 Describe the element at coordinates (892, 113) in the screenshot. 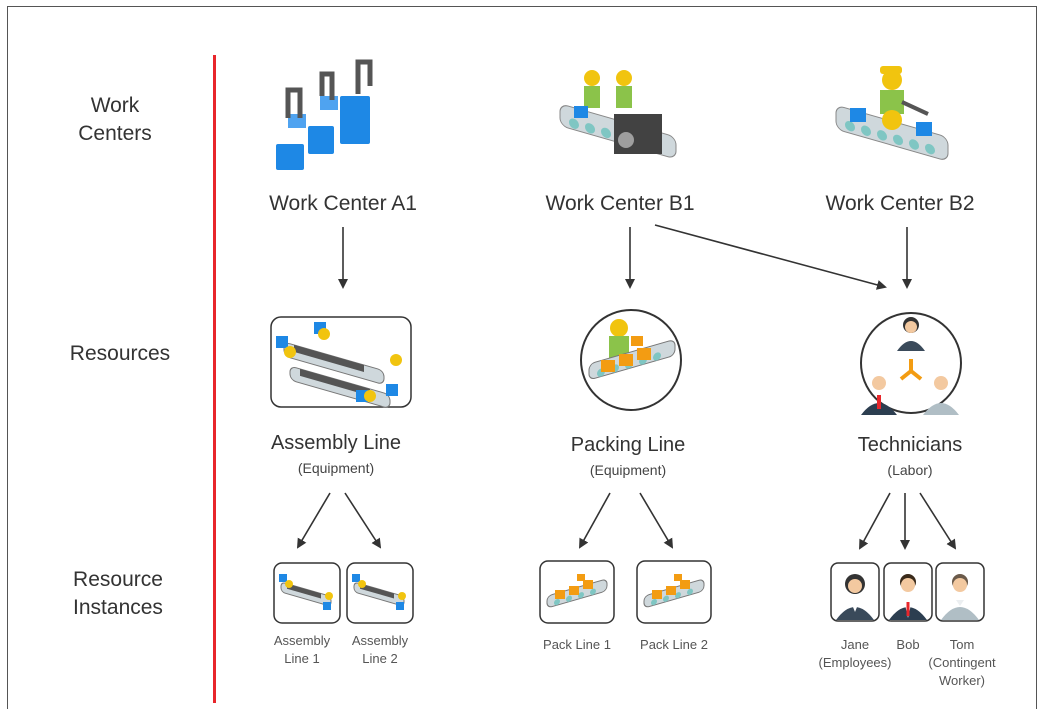

I see `work-center-b2-icon` at that location.